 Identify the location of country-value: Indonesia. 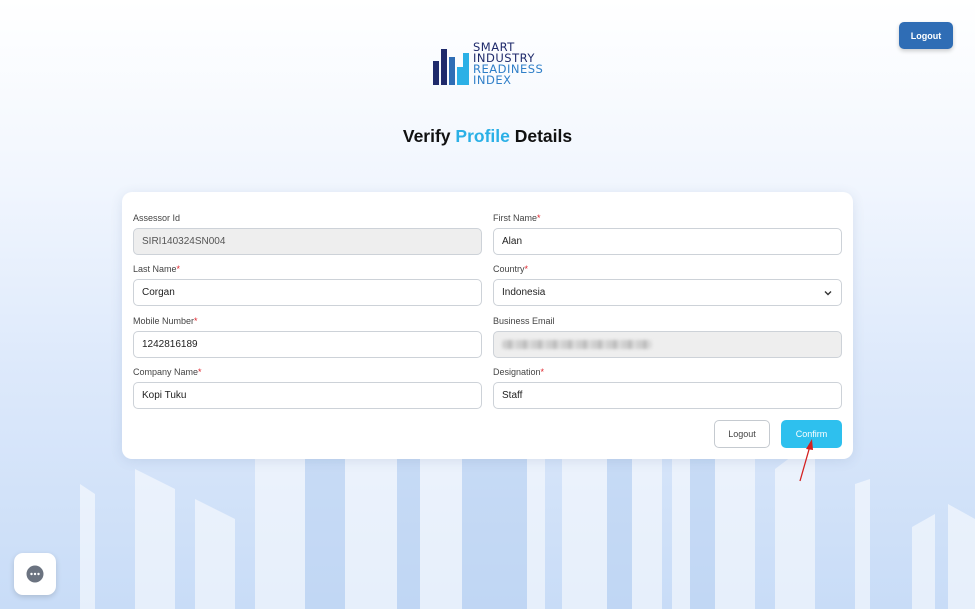
(524, 292).